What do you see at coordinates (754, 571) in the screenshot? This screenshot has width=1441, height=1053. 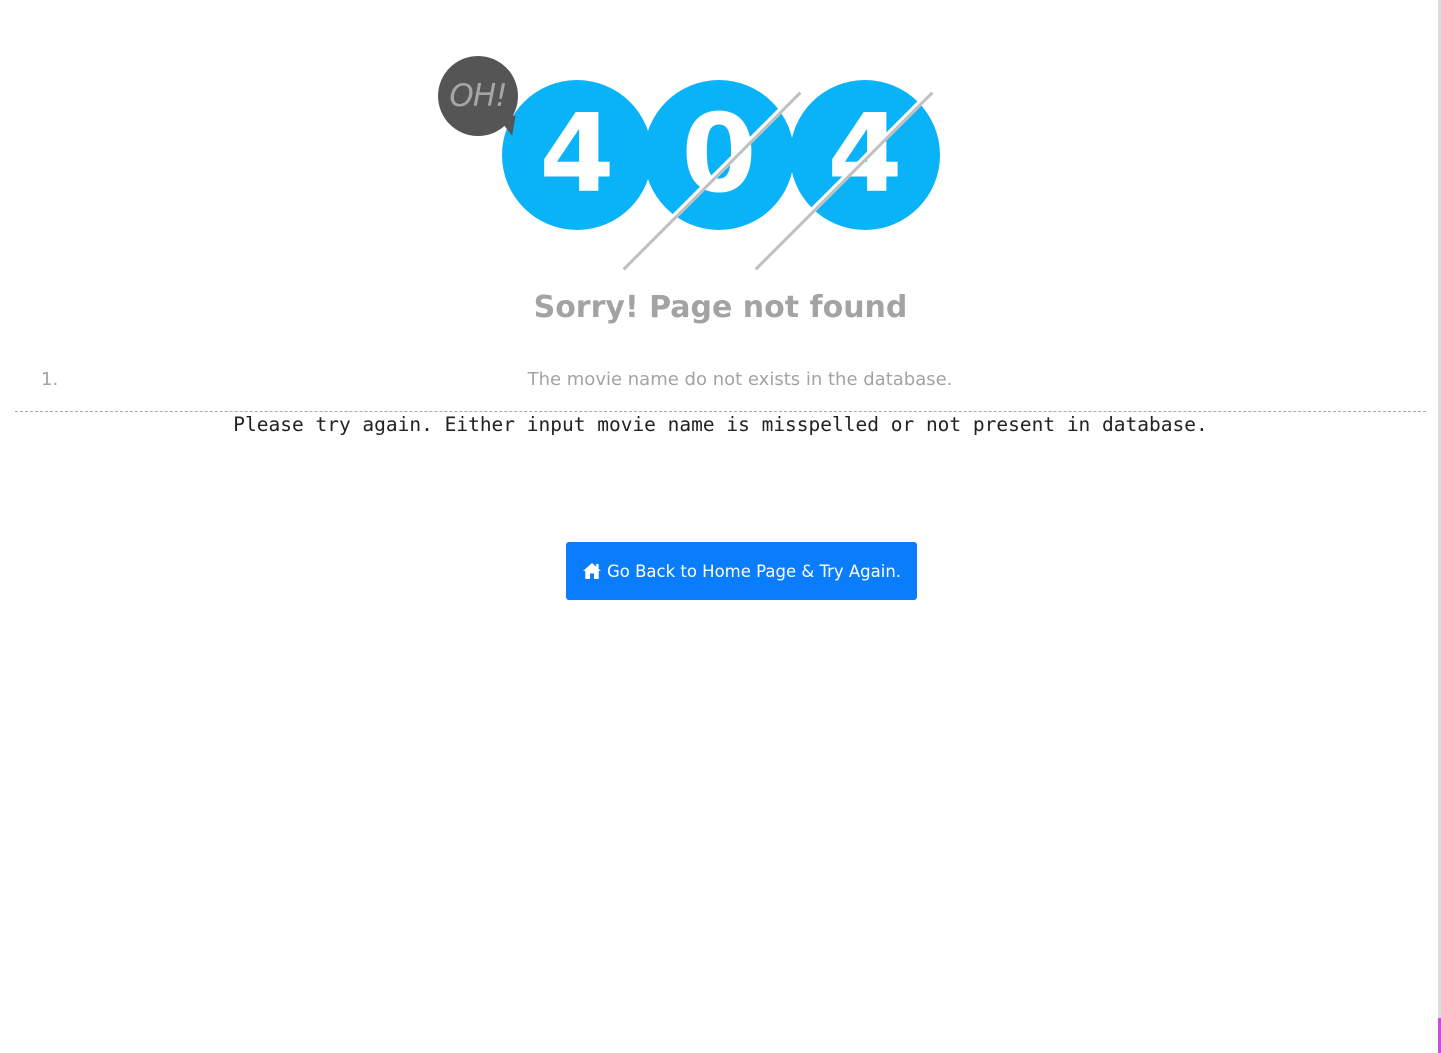 I see `go-home-button-label: Go Back to Home Page & Try Again.` at bounding box center [754, 571].